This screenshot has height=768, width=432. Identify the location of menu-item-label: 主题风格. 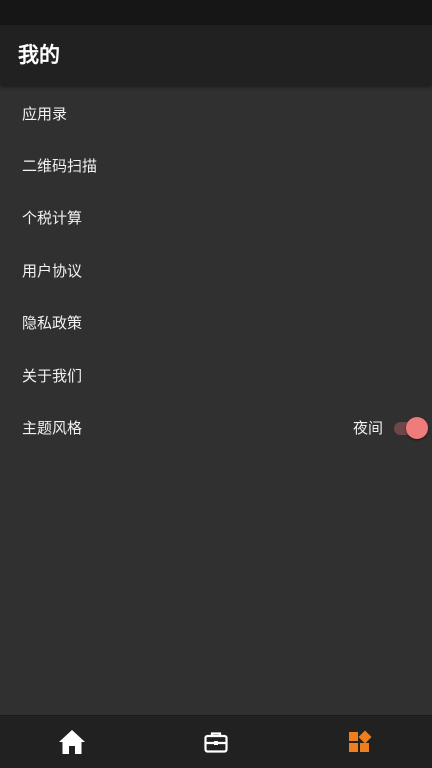
(52, 428).